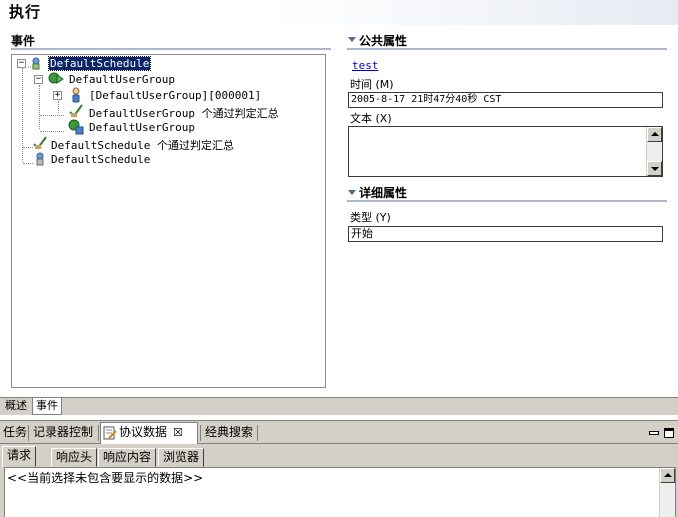 The height and width of the screenshot is (517, 678). What do you see at coordinates (36, 64) in the screenshot?
I see `schedule-icon` at bounding box center [36, 64].